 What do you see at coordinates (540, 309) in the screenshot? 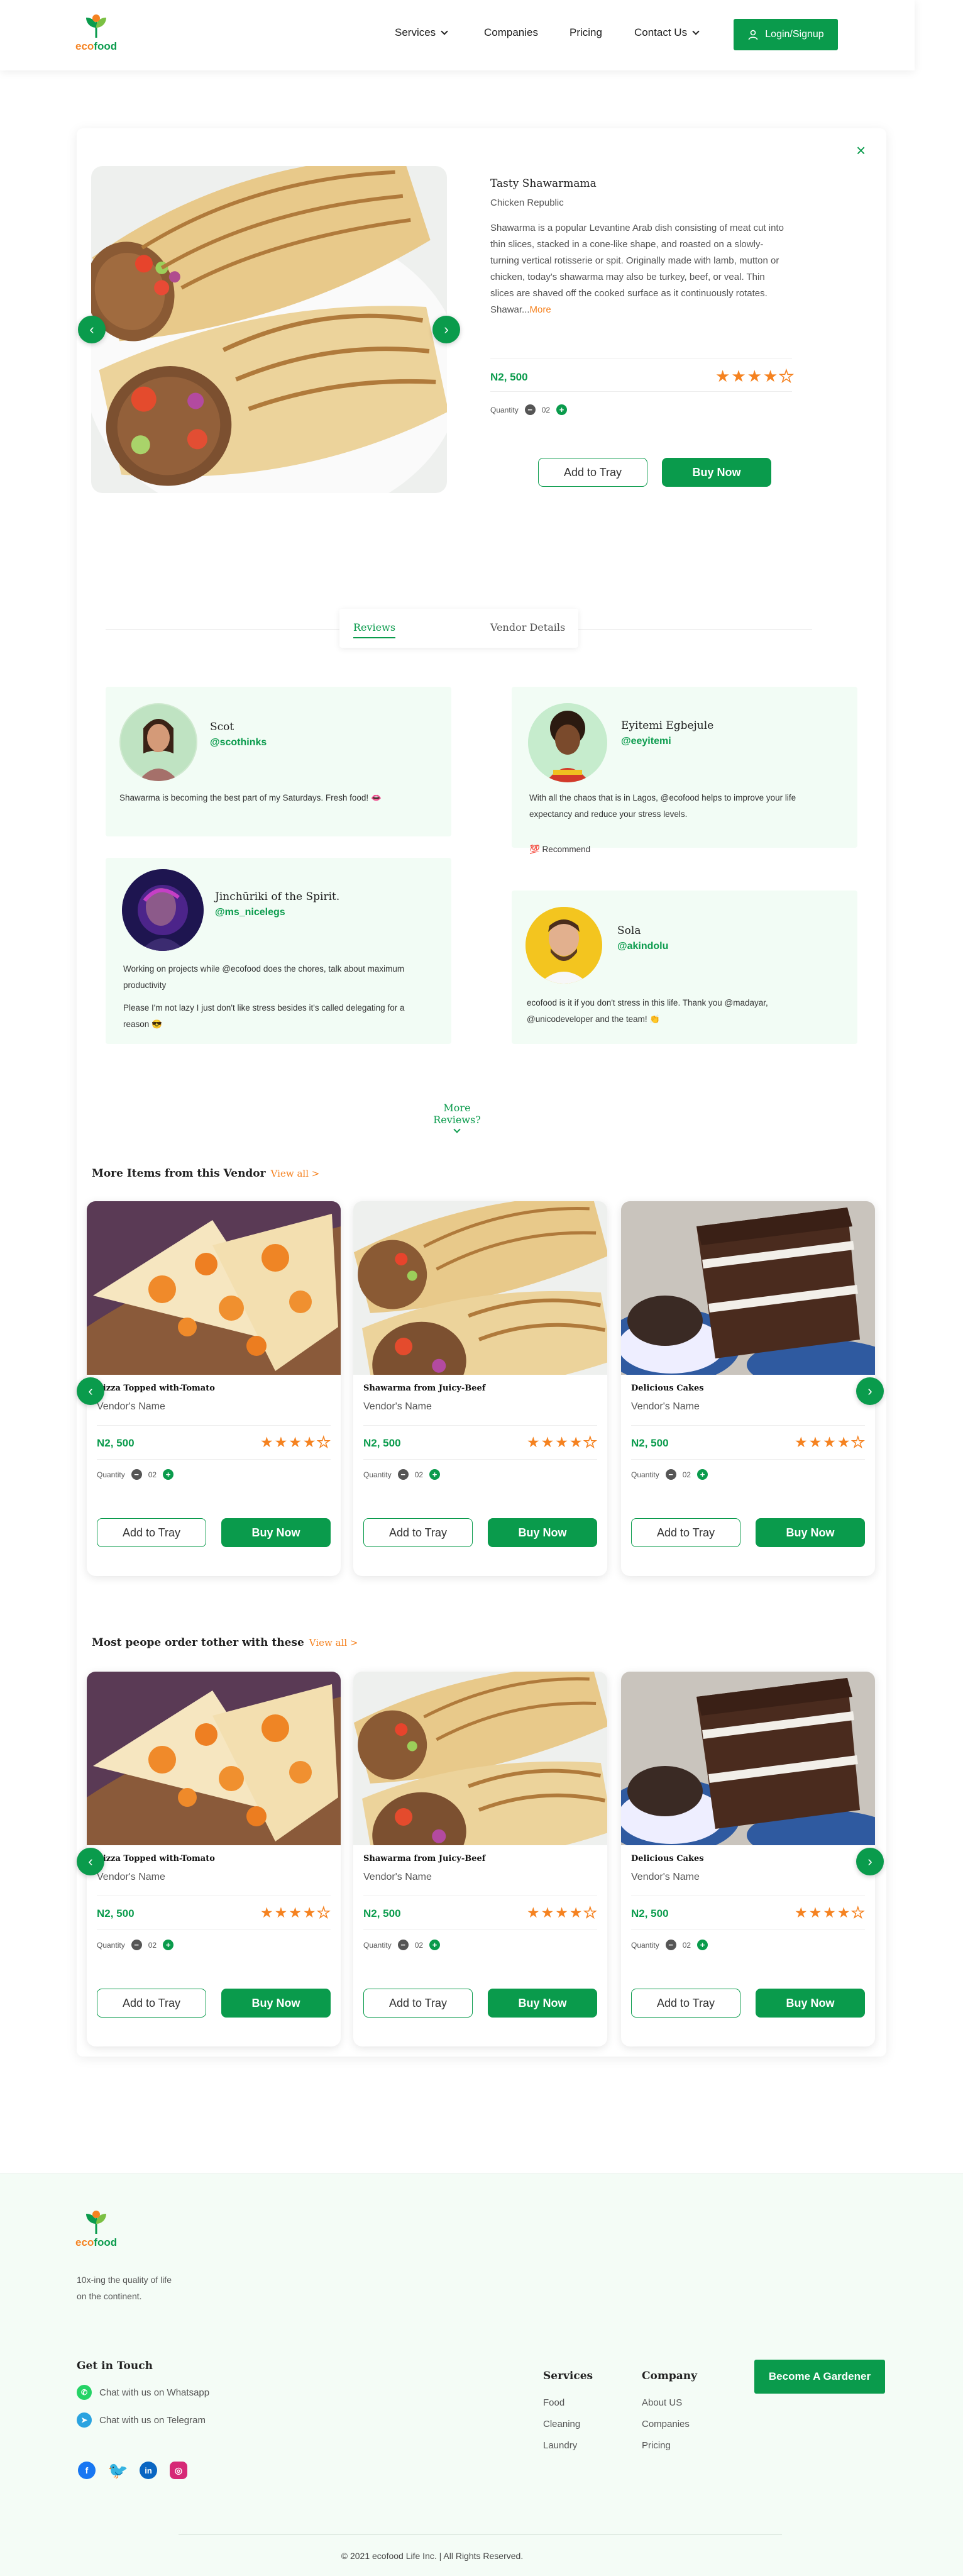
I see `more-link: More` at bounding box center [540, 309].